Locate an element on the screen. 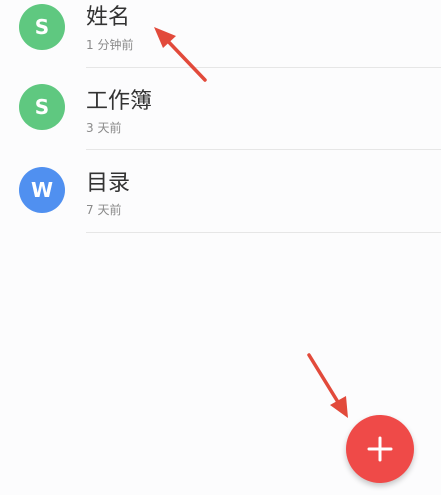 The image size is (441, 495). file-time: 7 天前 is located at coordinates (104, 210).